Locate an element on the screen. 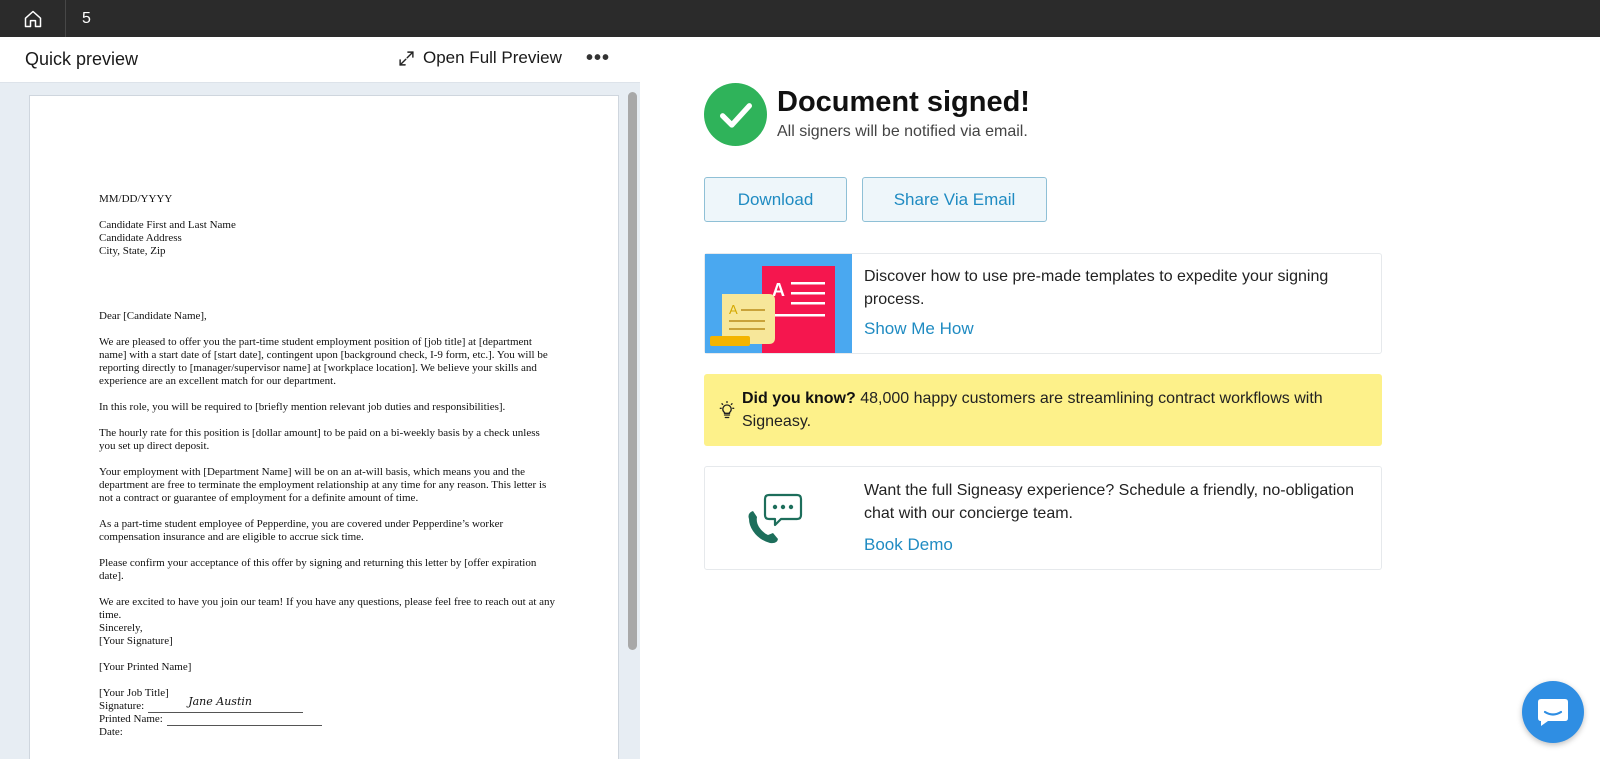 Image resolution: width=1600 pixels, height=759 pixels. doc-date-label: Date: is located at coordinates (111, 732).